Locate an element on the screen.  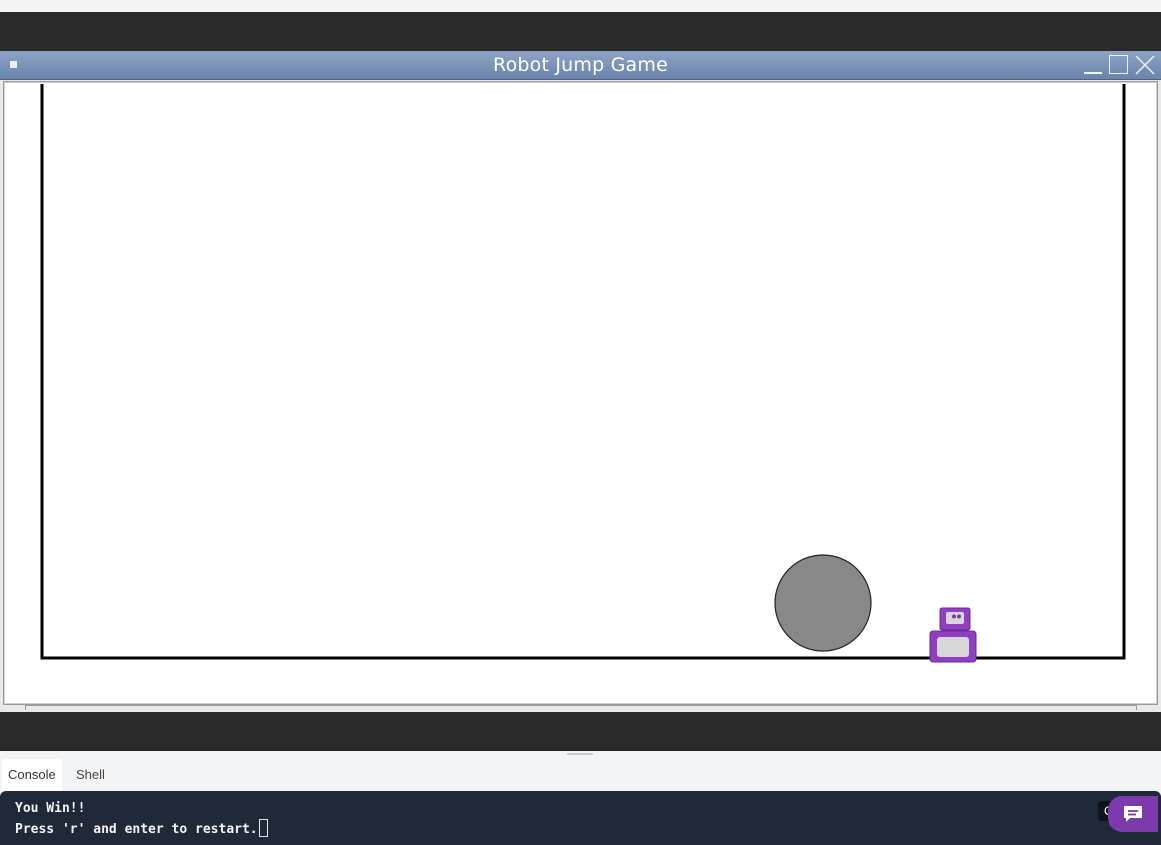
minimize-icon is located at coordinates (1093, 65).